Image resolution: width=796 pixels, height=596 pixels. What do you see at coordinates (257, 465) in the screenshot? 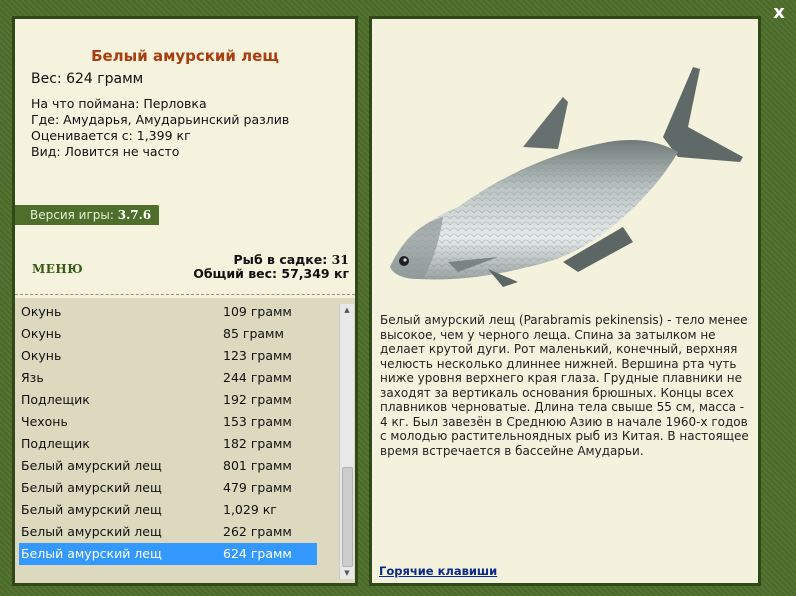
I see `list-item-weight: 801 грамм` at bounding box center [257, 465].